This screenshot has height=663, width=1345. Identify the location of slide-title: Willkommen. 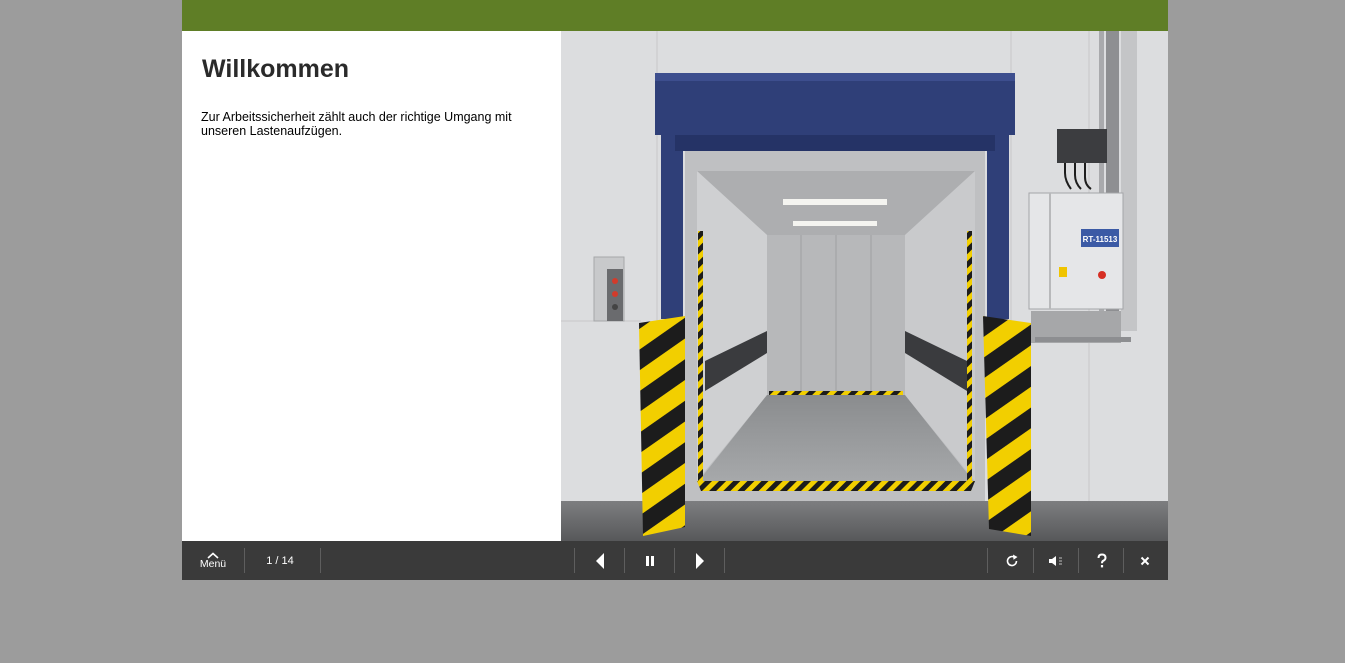
(276, 69).